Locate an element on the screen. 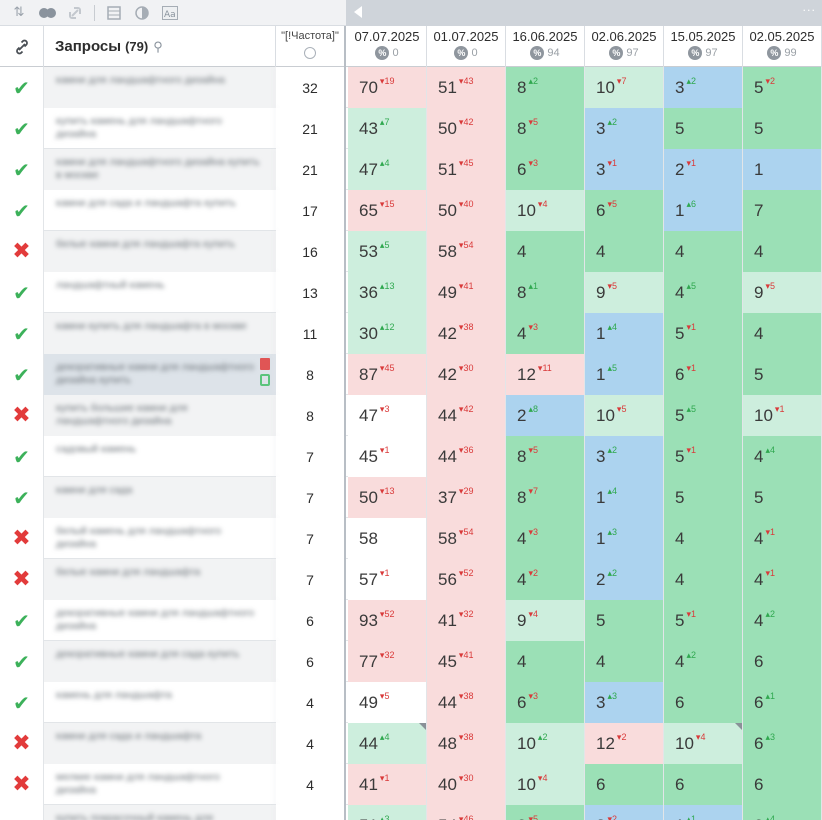 The height and width of the screenshot is (820, 822). position-cell: 8 ▾7 is located at coordinates (545, 497).